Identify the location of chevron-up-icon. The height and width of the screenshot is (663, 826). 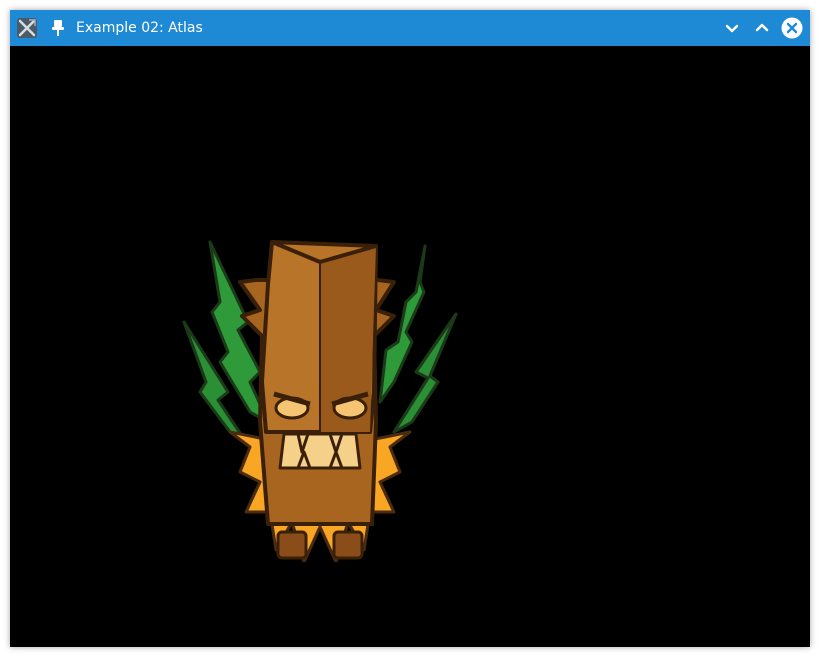
(762, 27).